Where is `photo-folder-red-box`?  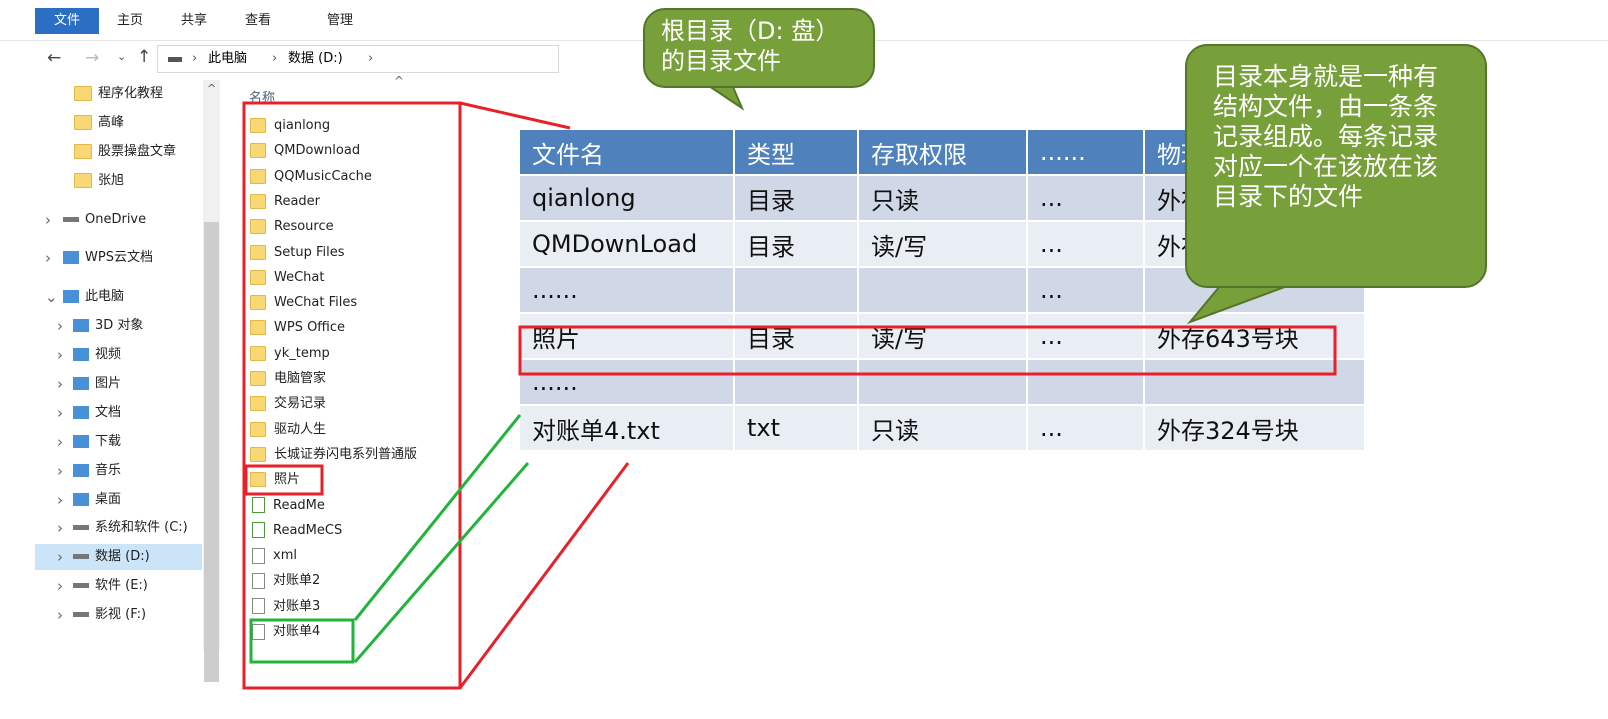
photo-folder-red-box is located at coordinates (284, 480).